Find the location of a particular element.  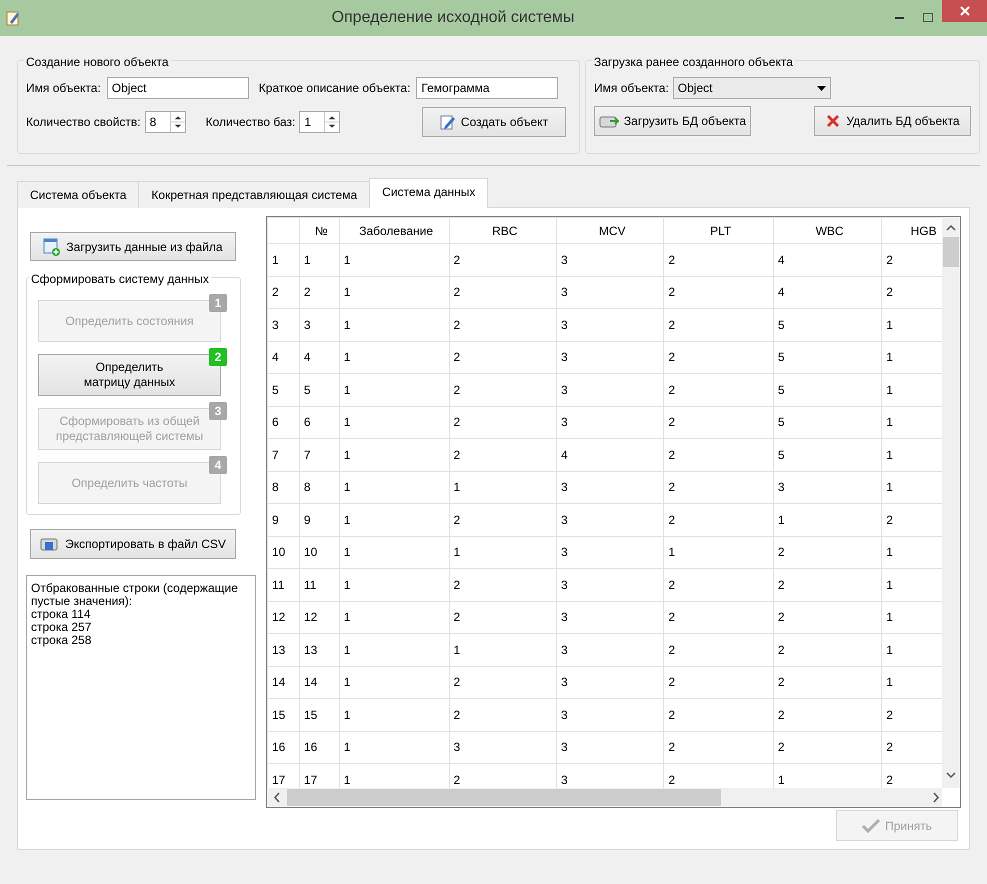

horizontal-scrollbar is located at coordinates (604, 797).